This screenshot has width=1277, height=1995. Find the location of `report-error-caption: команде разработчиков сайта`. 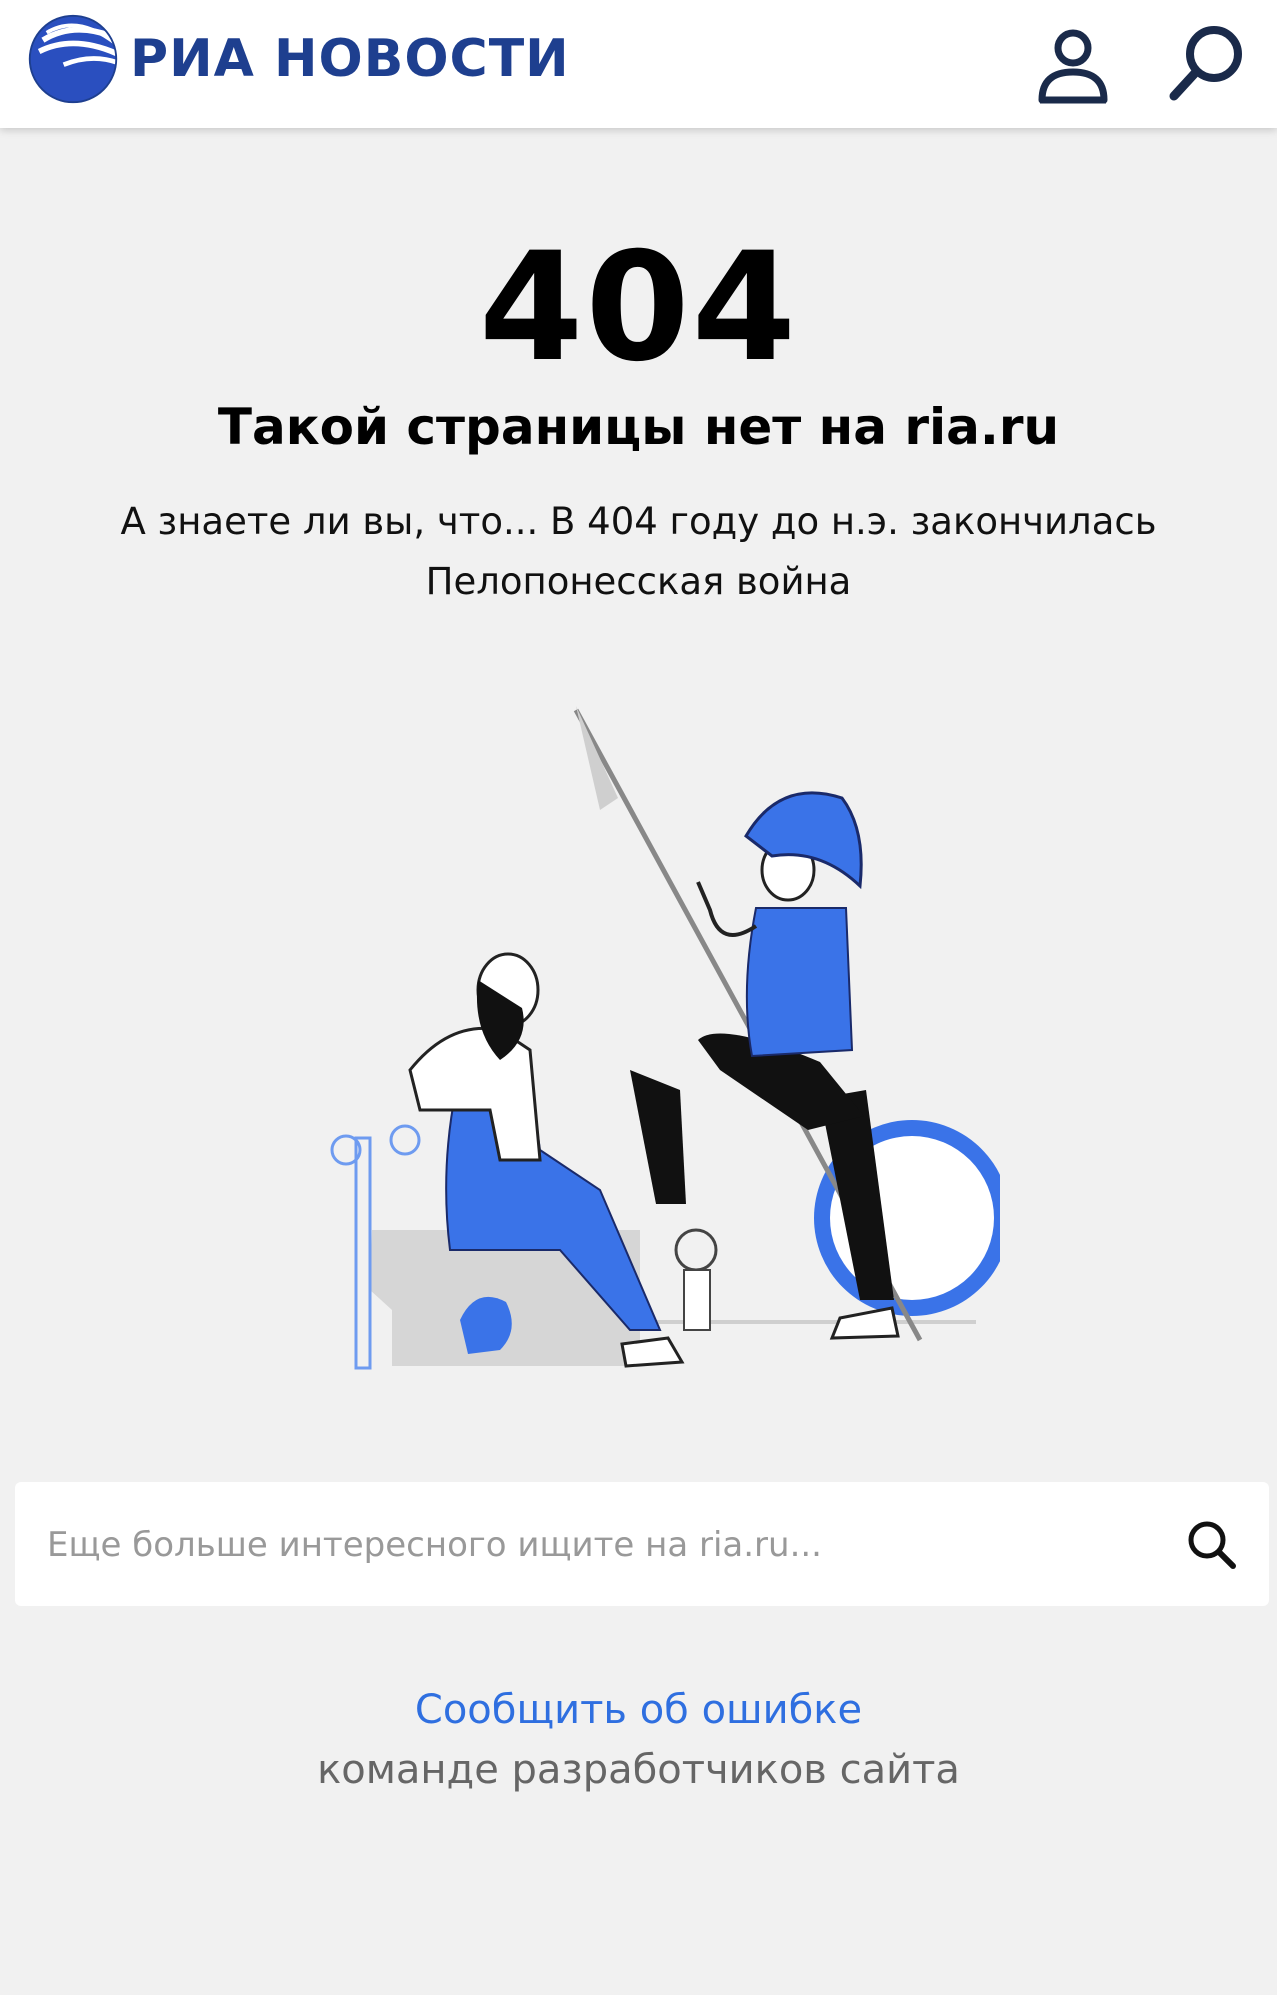

report-error-caption: команде разработчиков сайта is located at coordinates (638, 1770).